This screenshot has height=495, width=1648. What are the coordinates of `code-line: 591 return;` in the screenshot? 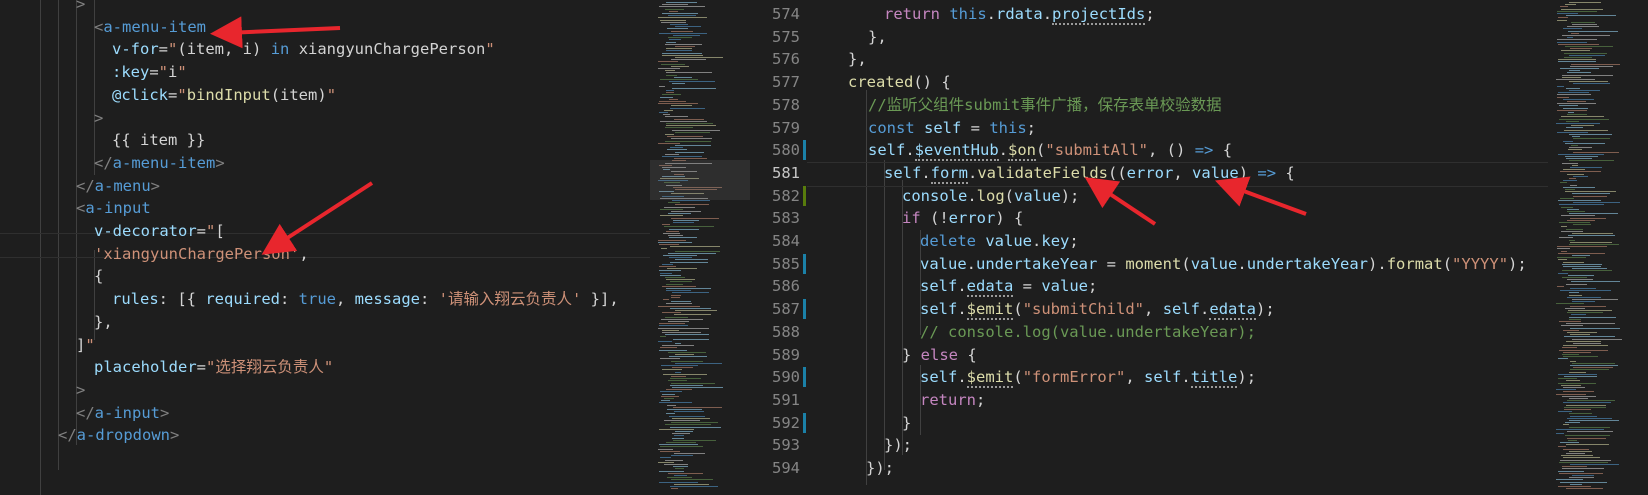 It's located at (1200, 400).